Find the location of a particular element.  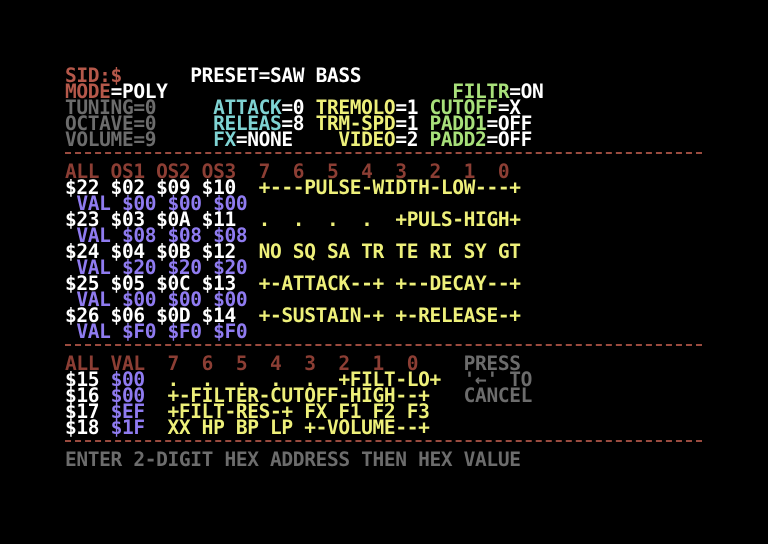

screen-line-24: ENTER 2-DIGIT HEX ADDRESS THEN HEX VALUE is located at coordinates (293, 460).